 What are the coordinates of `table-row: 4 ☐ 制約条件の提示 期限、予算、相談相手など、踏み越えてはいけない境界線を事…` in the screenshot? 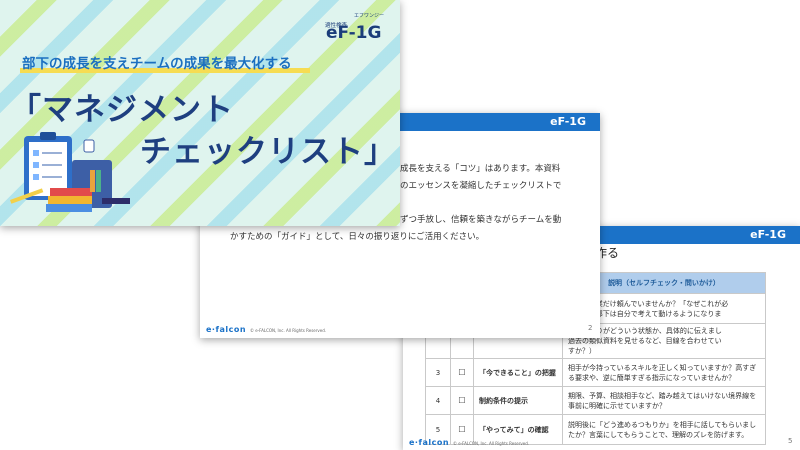 It's located at (595, 400).